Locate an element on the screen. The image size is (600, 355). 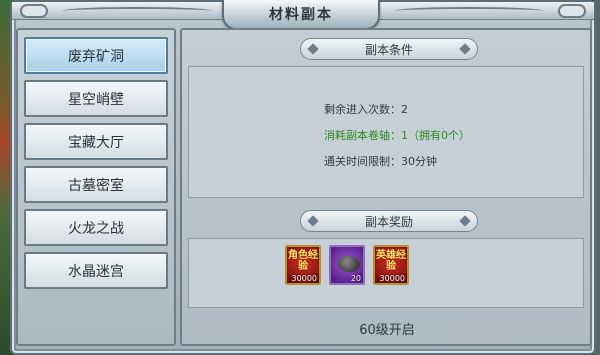
ore-icon is located at coordinates (349, 264).